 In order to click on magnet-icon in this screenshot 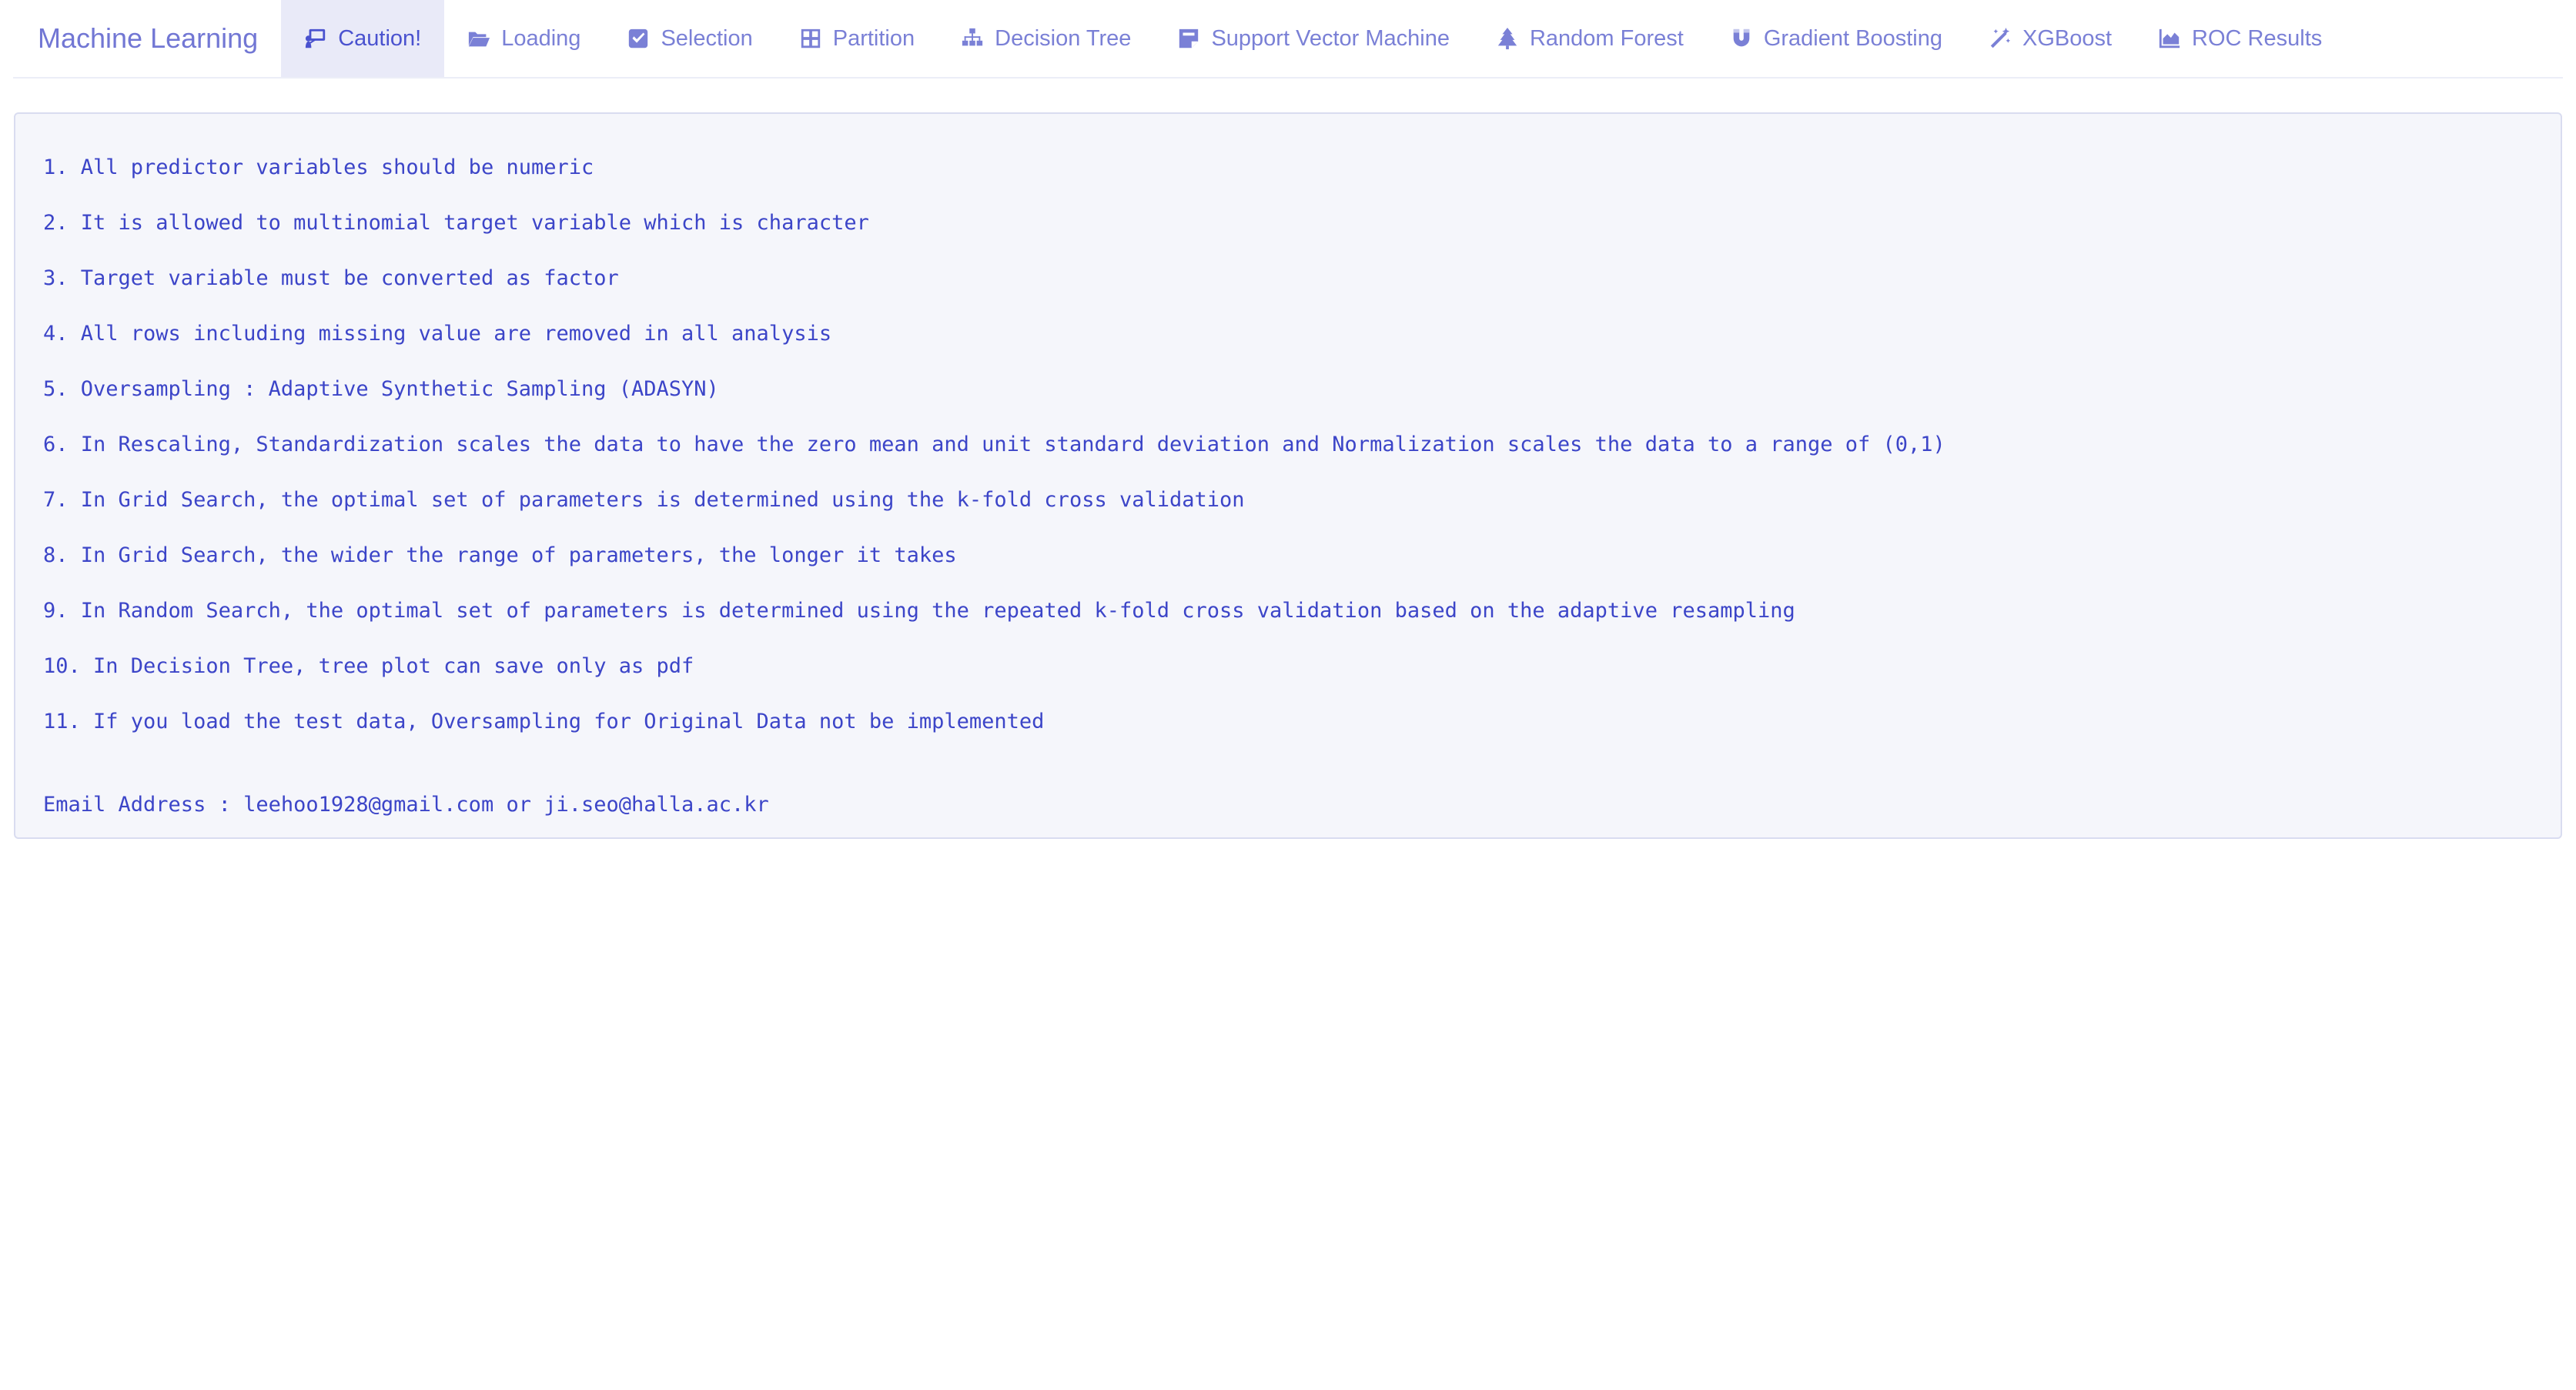, I will do `click(1742, 37)`.